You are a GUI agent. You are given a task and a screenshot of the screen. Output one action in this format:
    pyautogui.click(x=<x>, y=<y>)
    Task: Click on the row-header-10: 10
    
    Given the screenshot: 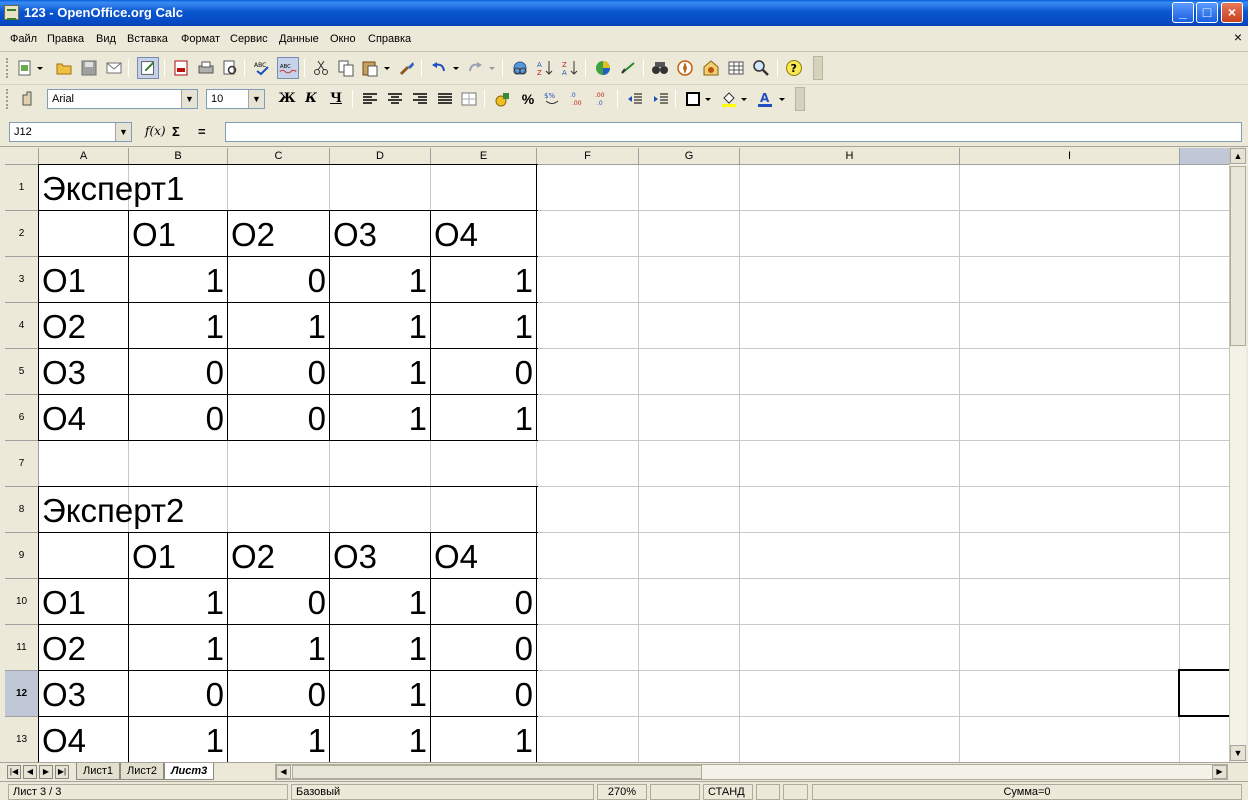 What is the action you would take?
    pyautogui.click(x=22, y=602)
    